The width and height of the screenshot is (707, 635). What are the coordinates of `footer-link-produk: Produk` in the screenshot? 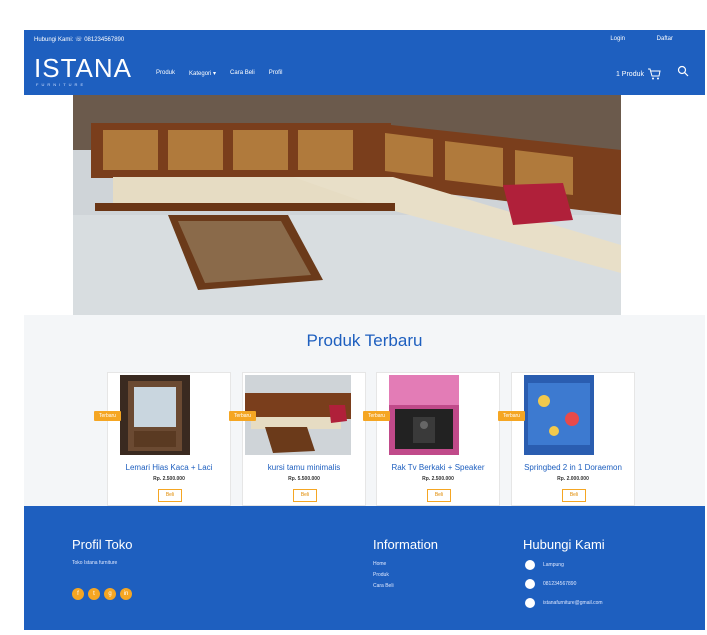 It's located at (381, 575).